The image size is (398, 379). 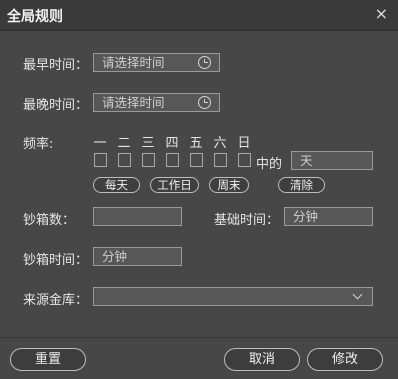 I want to click on source-vault-select, so click(x=233, y=296).